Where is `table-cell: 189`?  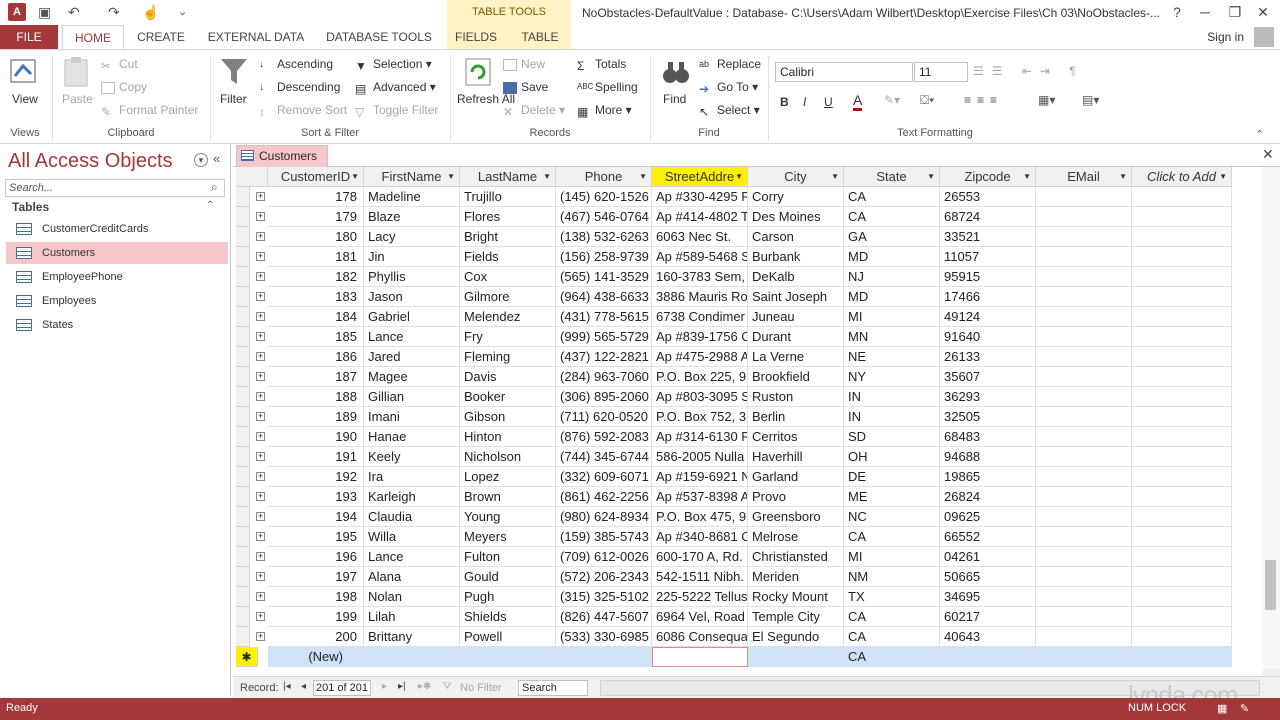
table-cell: 189 is located at coordinates (316, 417).